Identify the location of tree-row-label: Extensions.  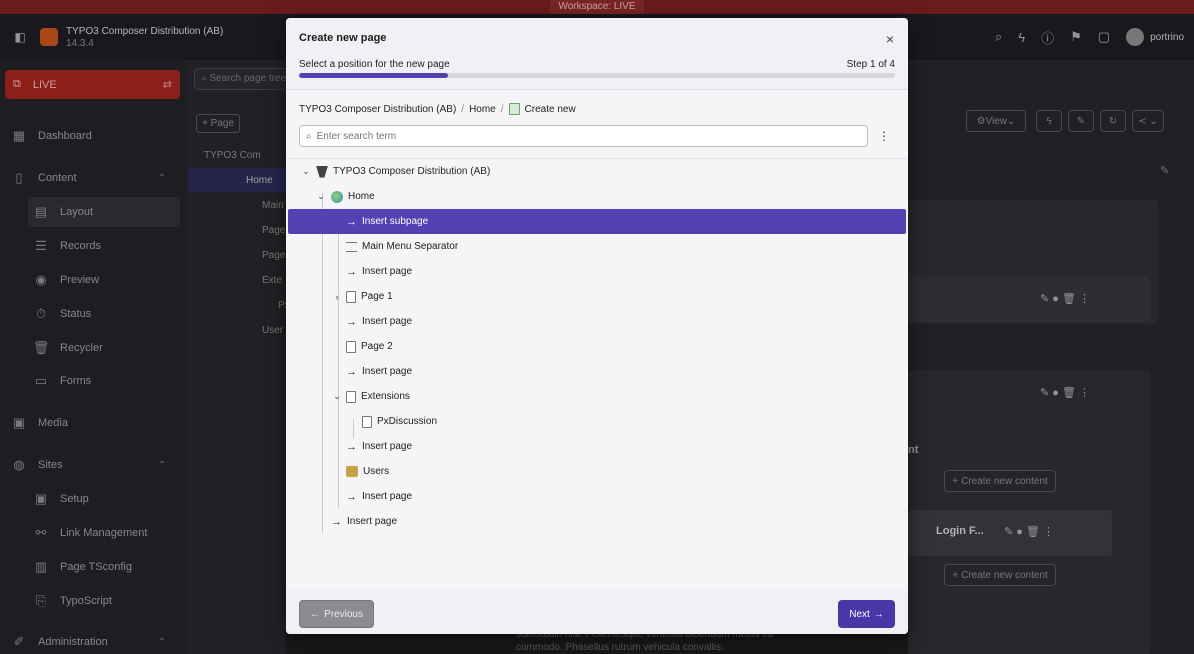
(385, 396).